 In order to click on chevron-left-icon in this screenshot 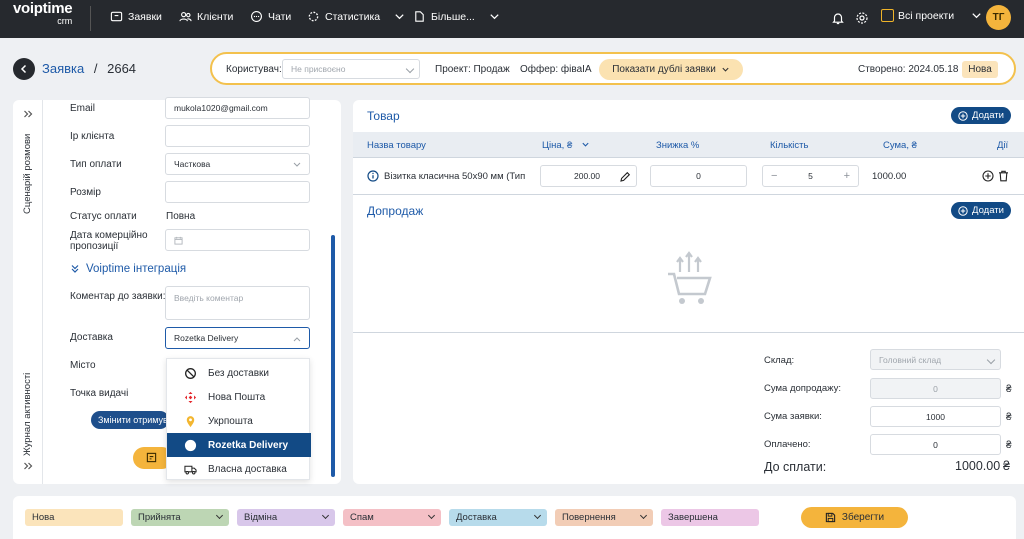, I will do `click(23, 69)`.